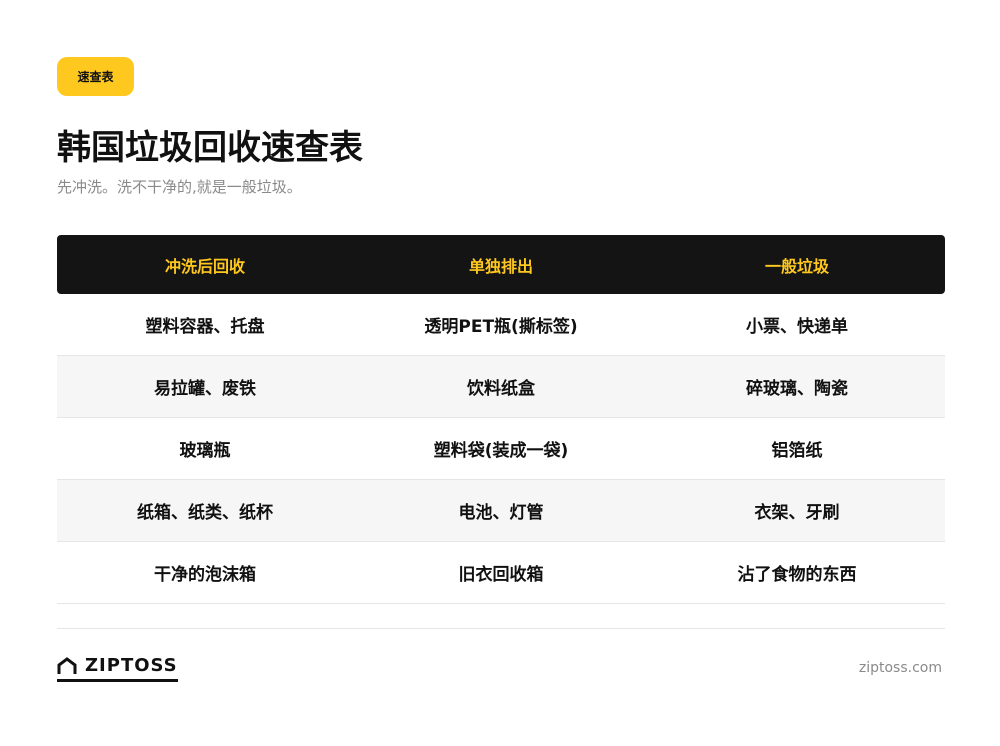  Describe the element at coordinates (204, 266) in the screenshot. I see `header-rinse-recycle: 冲洗后回收` at that location.